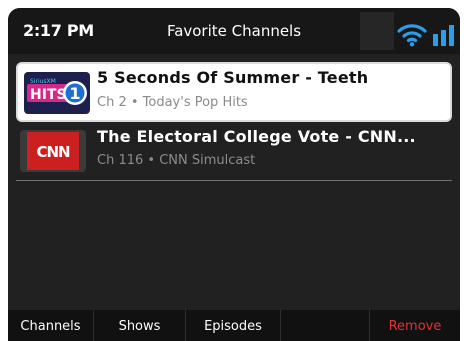  What do you see at coordinates (325, 325) in the screenshot?
I see `empty-softkey` at bounding box center [325, 325].